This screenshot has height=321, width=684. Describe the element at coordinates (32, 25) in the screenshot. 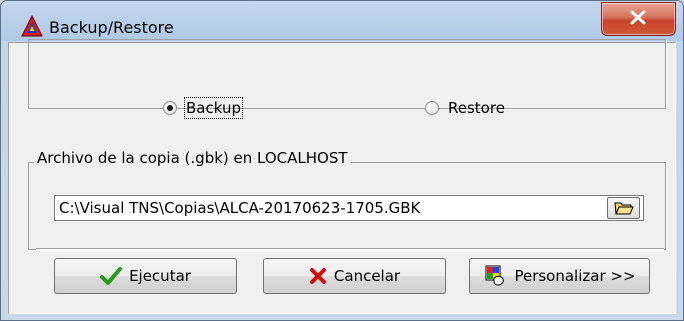

I see `app-logo-icon` at that location.